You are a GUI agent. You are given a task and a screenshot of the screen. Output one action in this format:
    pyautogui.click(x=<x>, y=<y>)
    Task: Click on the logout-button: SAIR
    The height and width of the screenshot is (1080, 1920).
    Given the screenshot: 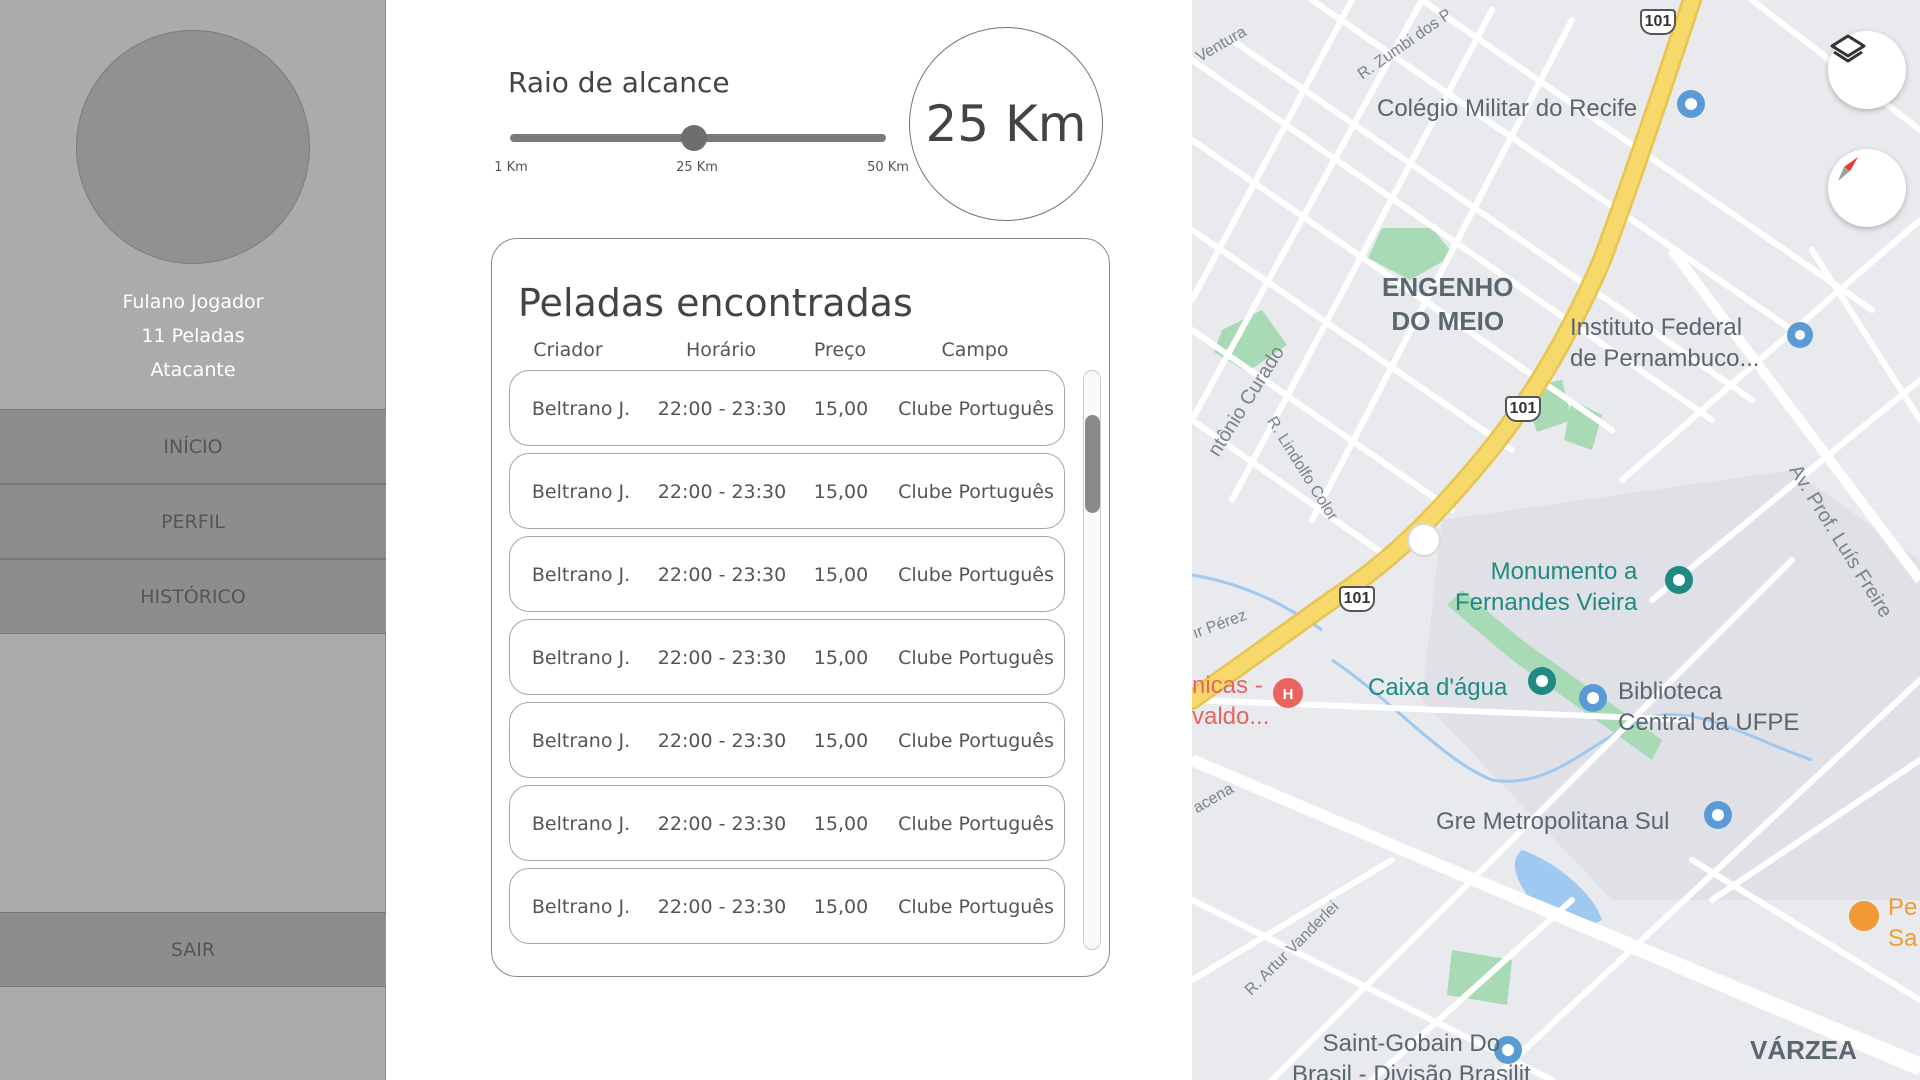 What is the action you would take?
    pyautogui.click(x=193, y=949)
    